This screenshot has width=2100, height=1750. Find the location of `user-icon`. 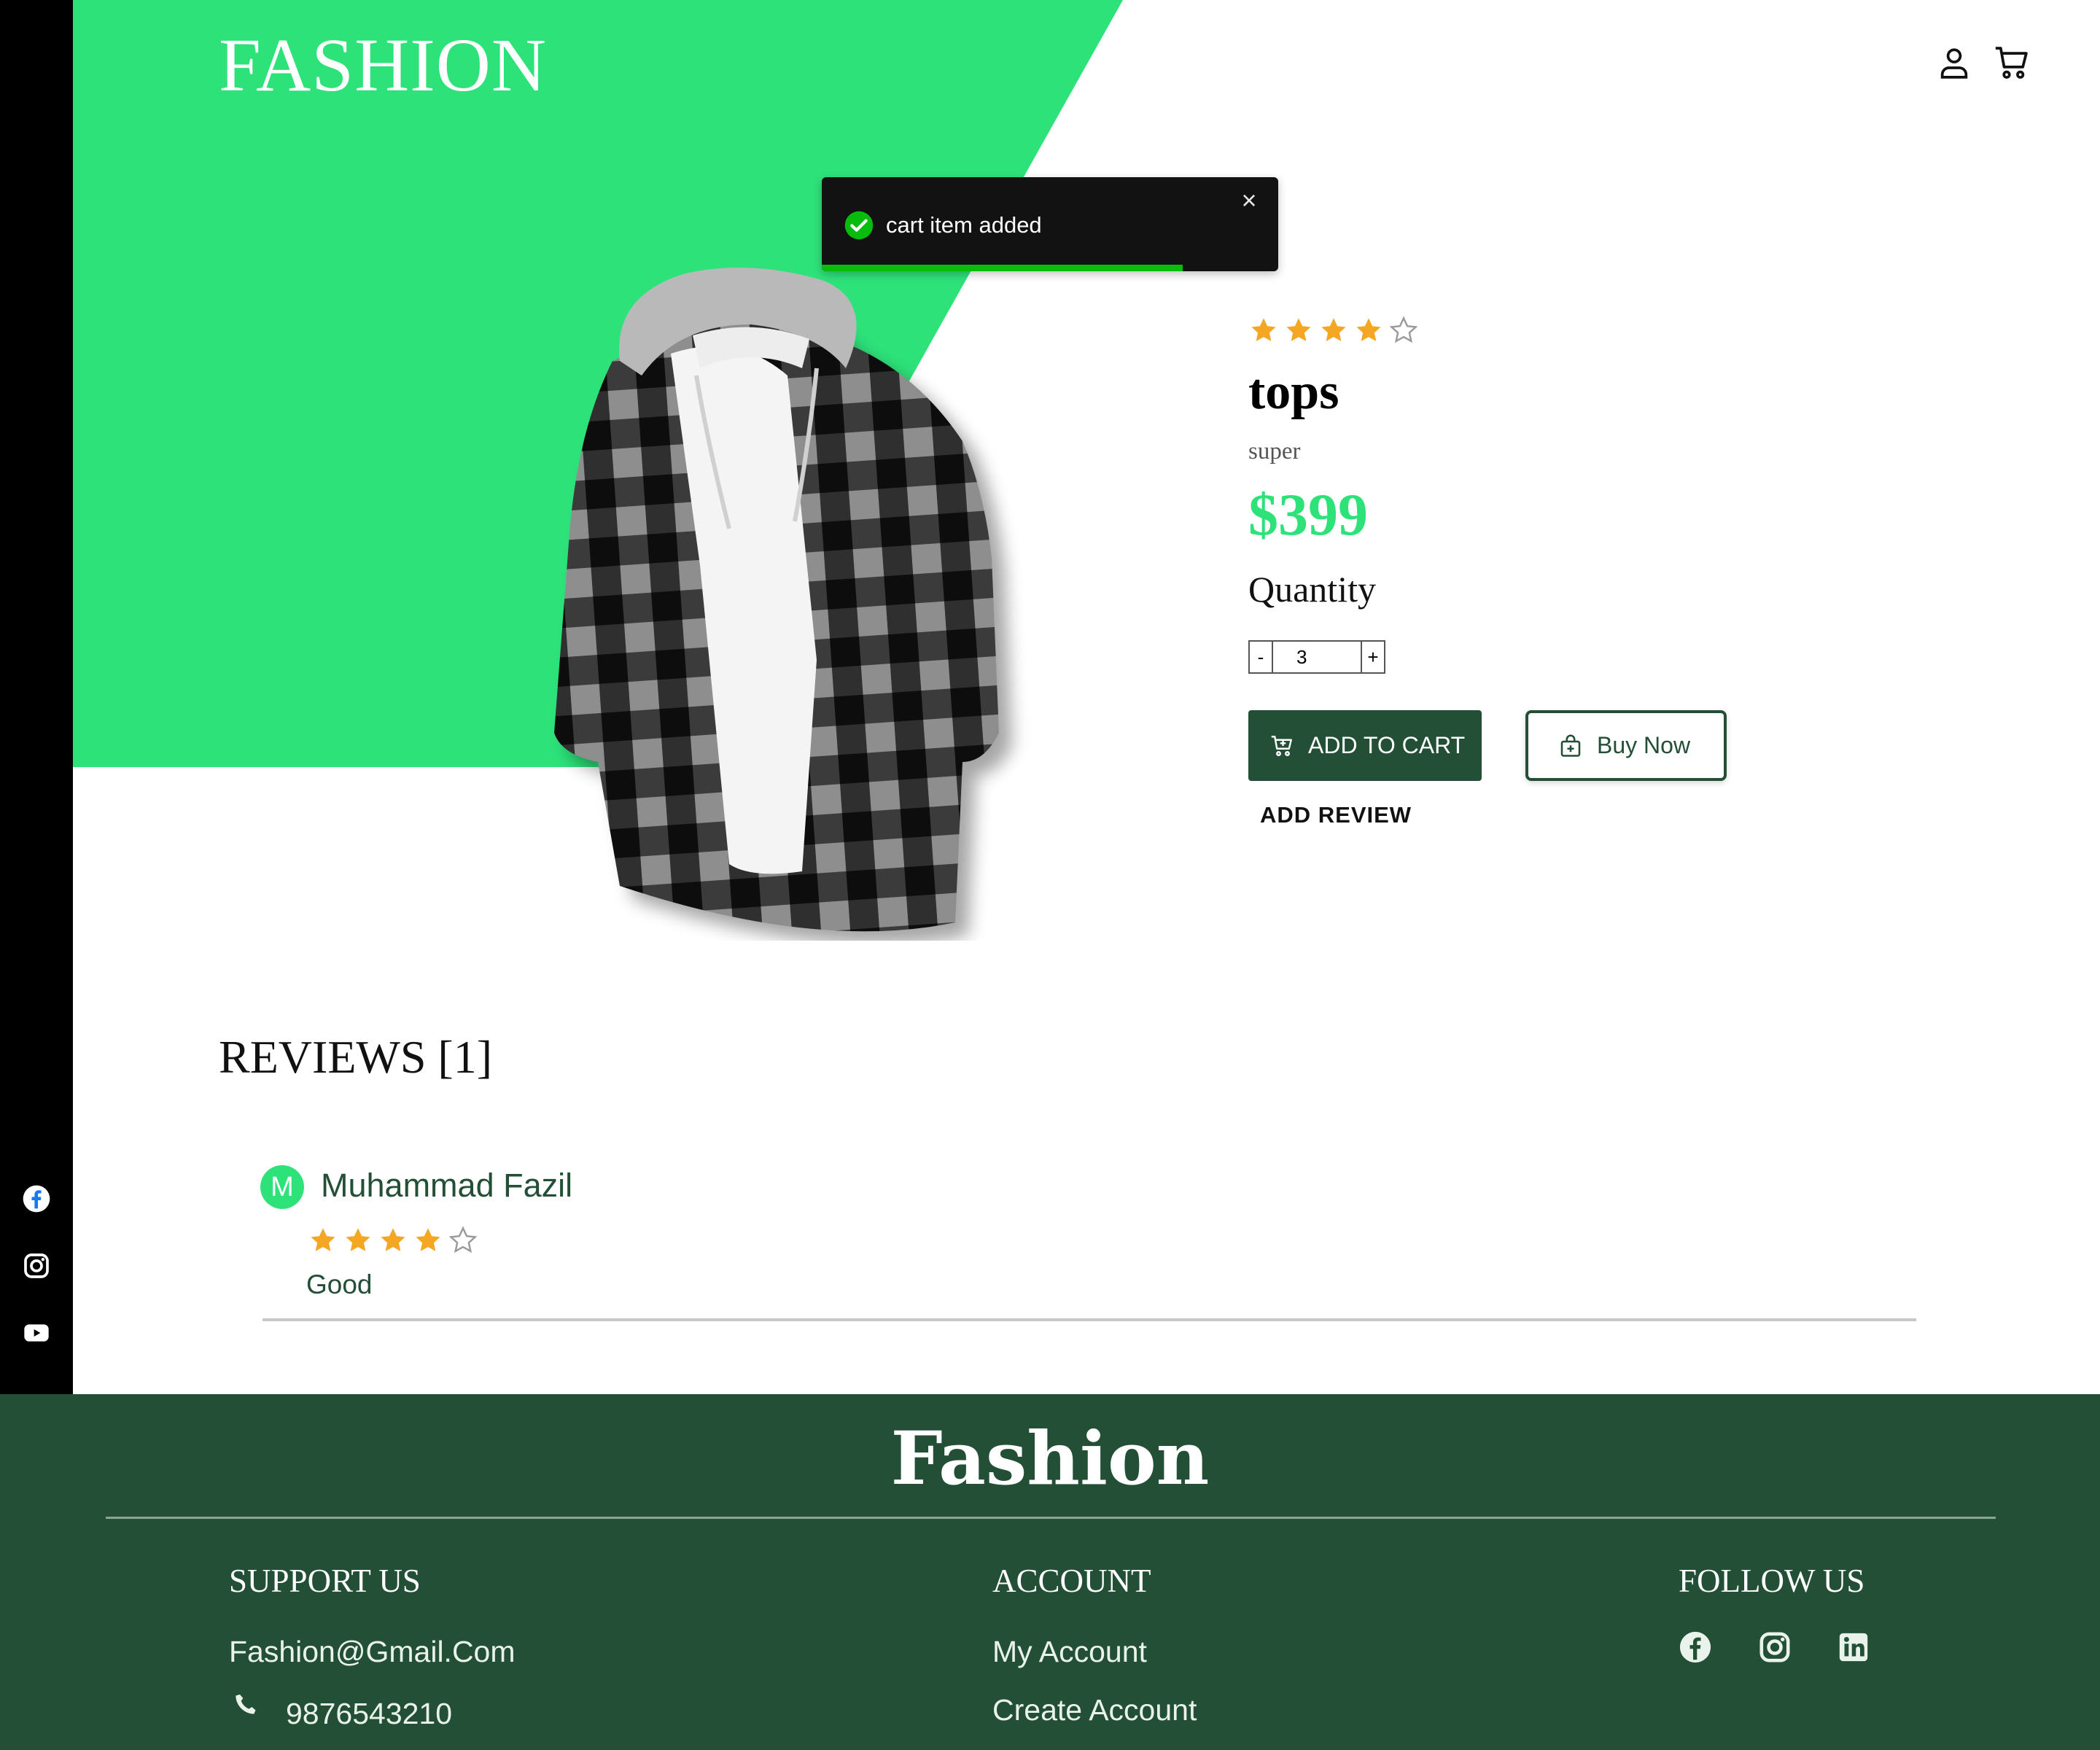

user-icon is located at coordinates (1954, 62).